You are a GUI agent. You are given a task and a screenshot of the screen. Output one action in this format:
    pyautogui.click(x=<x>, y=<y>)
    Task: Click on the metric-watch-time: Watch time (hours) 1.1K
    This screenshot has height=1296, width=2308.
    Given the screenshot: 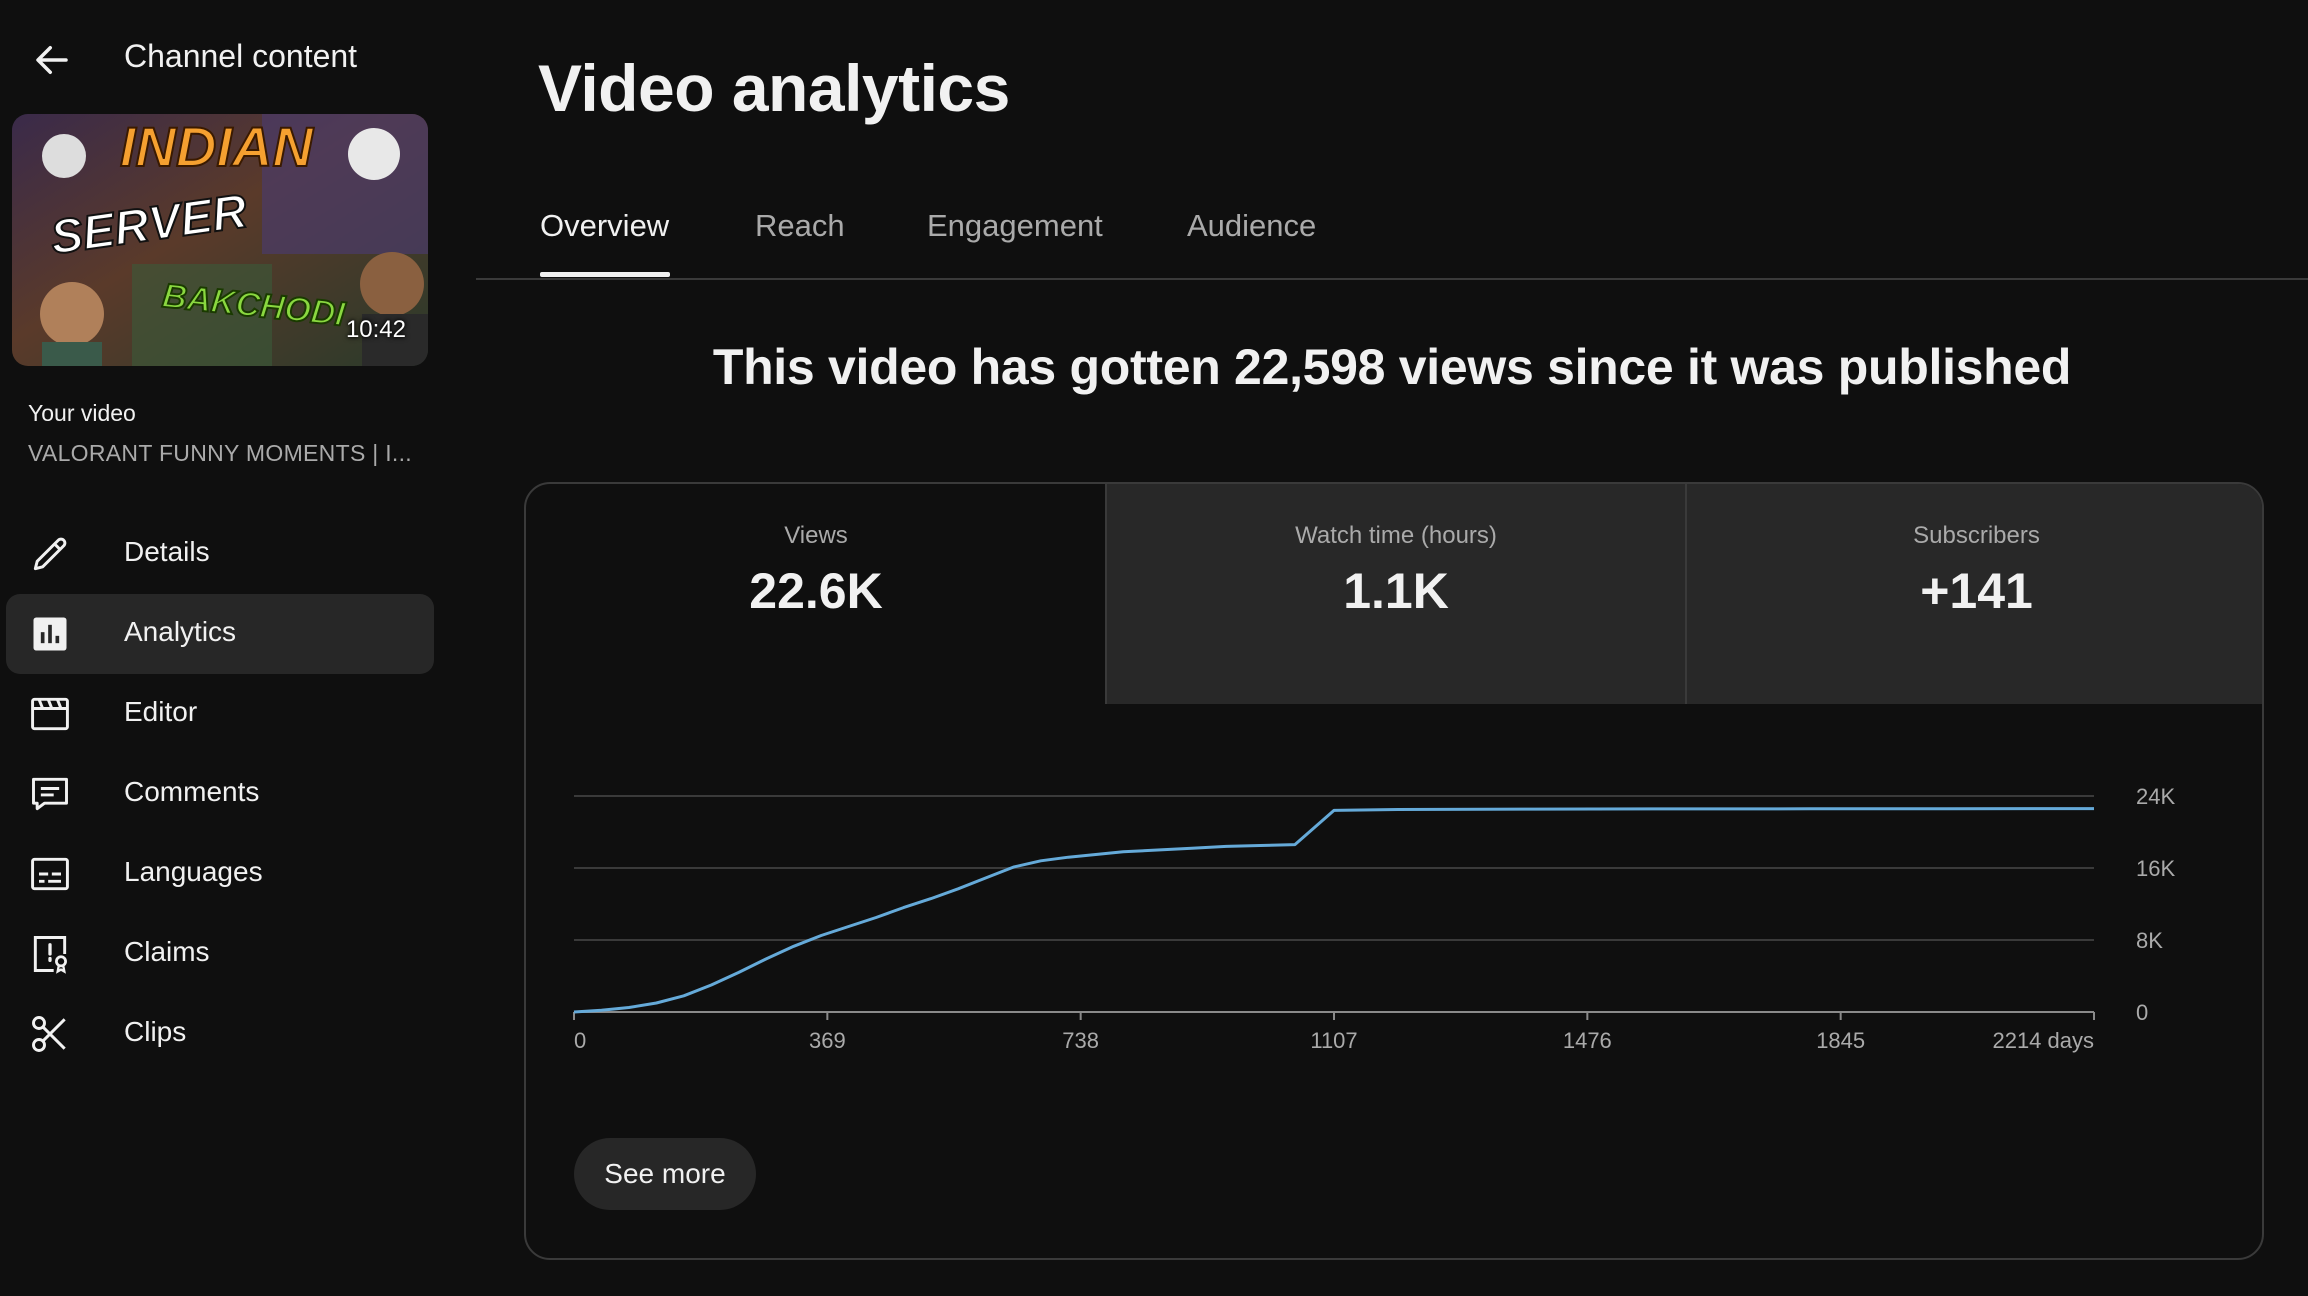 What is the action you would take?
    pyautogui.click(x=1395, y=594)
    